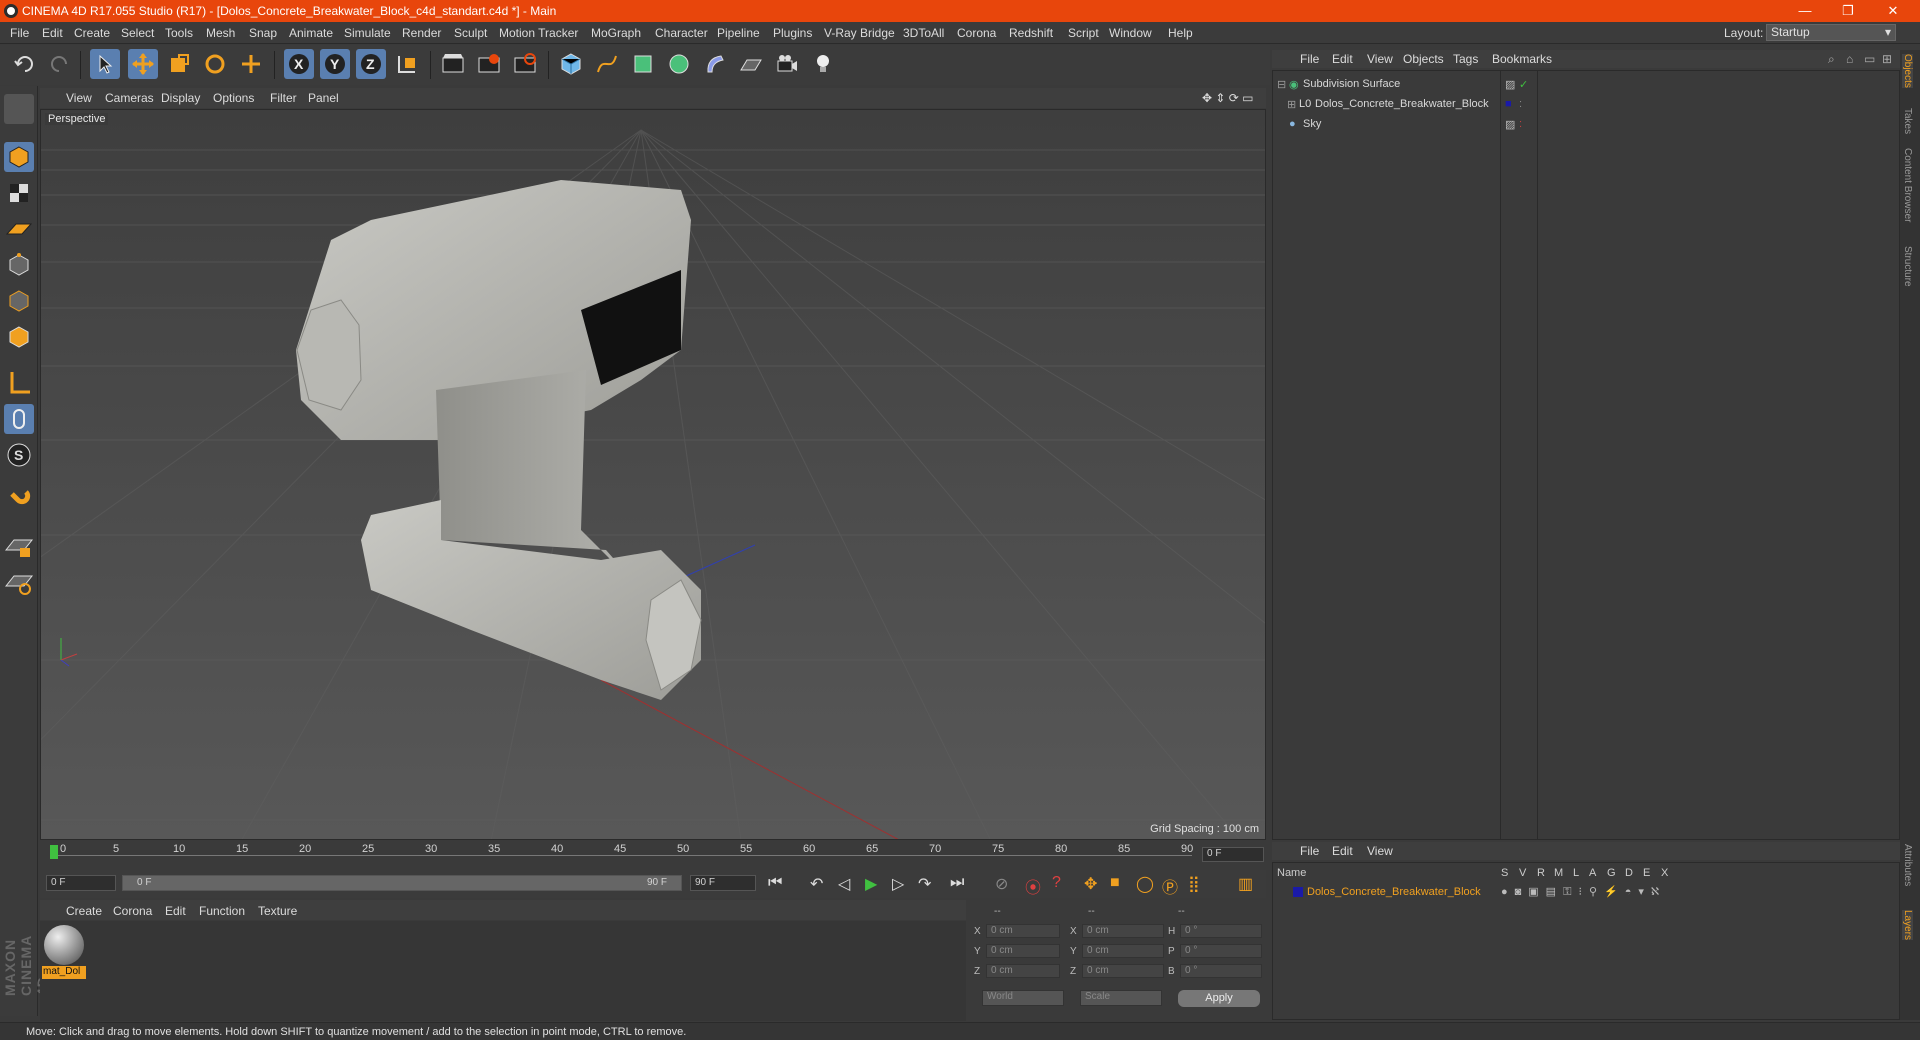 The height and width of the screenshot is (1040, 1920). What do you see at coordinates (924, 884) in the screenshot?
I see `next-key-icon: ↷` at bounding box center [924, 884].